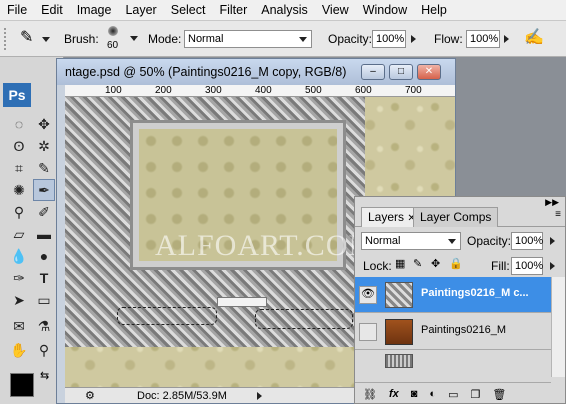 The height and width of the screenshot is (404, 566). Describe the element at coordinates (19, 256) in the screenshot. I see `blur-tool-icon: 💧` at that location.